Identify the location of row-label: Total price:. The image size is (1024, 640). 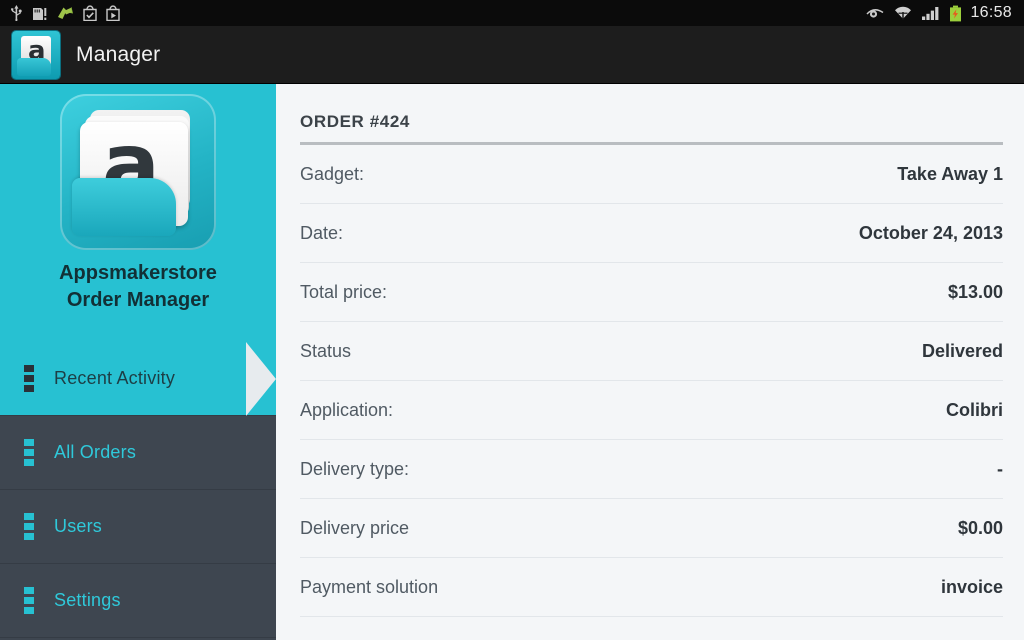
(344, 291).